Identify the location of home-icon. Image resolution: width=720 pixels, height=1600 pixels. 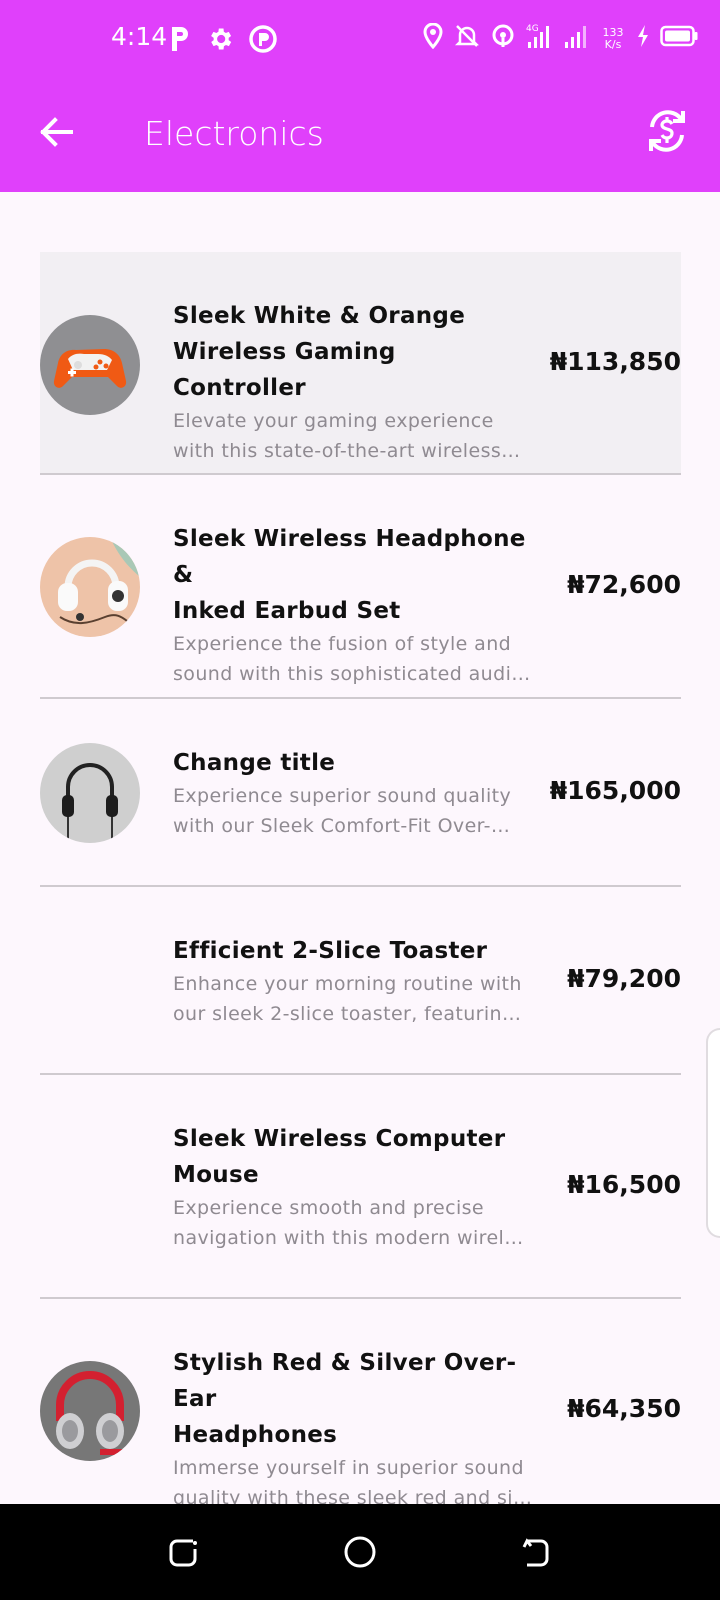
(360, 1554).